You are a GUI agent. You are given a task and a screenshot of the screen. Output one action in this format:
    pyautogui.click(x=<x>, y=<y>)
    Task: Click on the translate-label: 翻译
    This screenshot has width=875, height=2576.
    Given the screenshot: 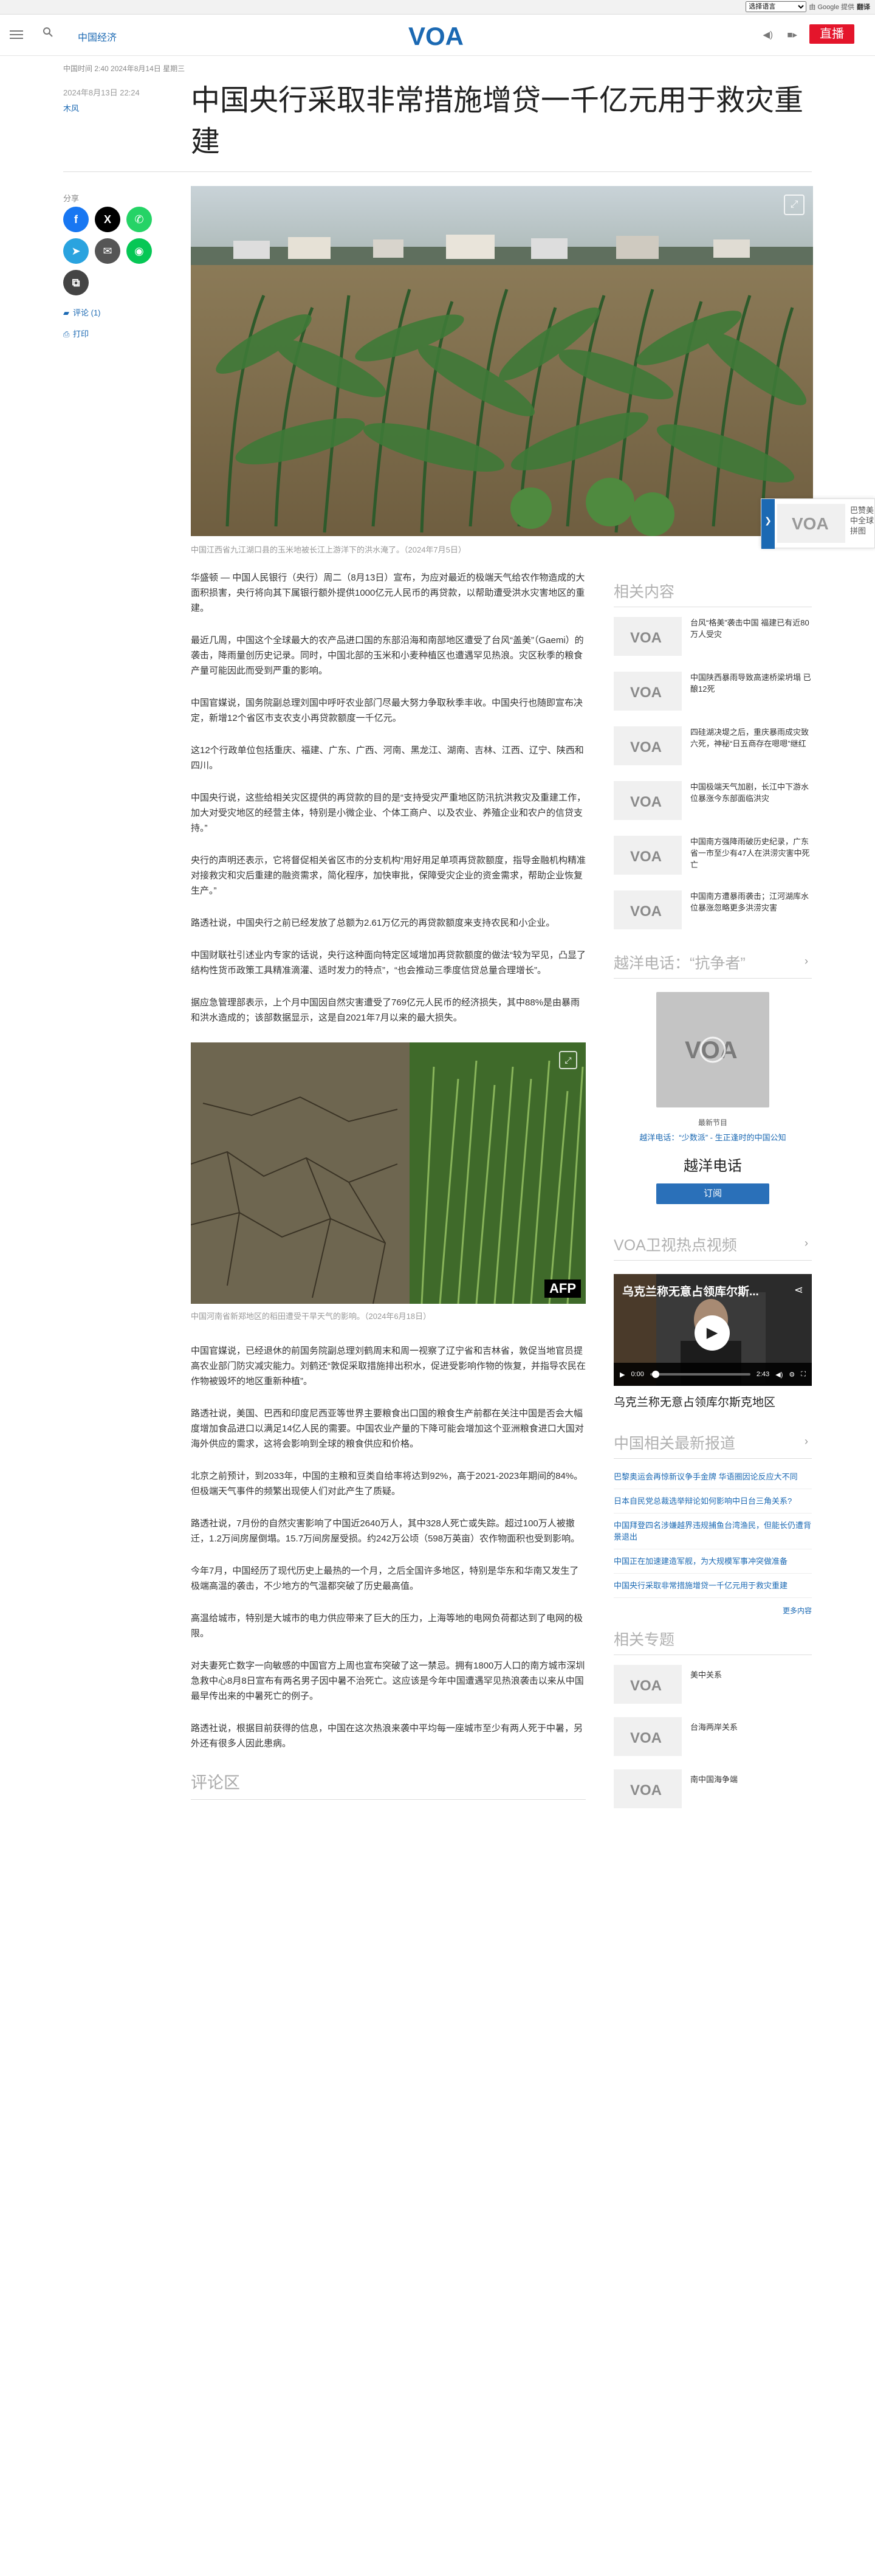 What is the action you would take?
    pyautogui.click(x=863, y=7)
    